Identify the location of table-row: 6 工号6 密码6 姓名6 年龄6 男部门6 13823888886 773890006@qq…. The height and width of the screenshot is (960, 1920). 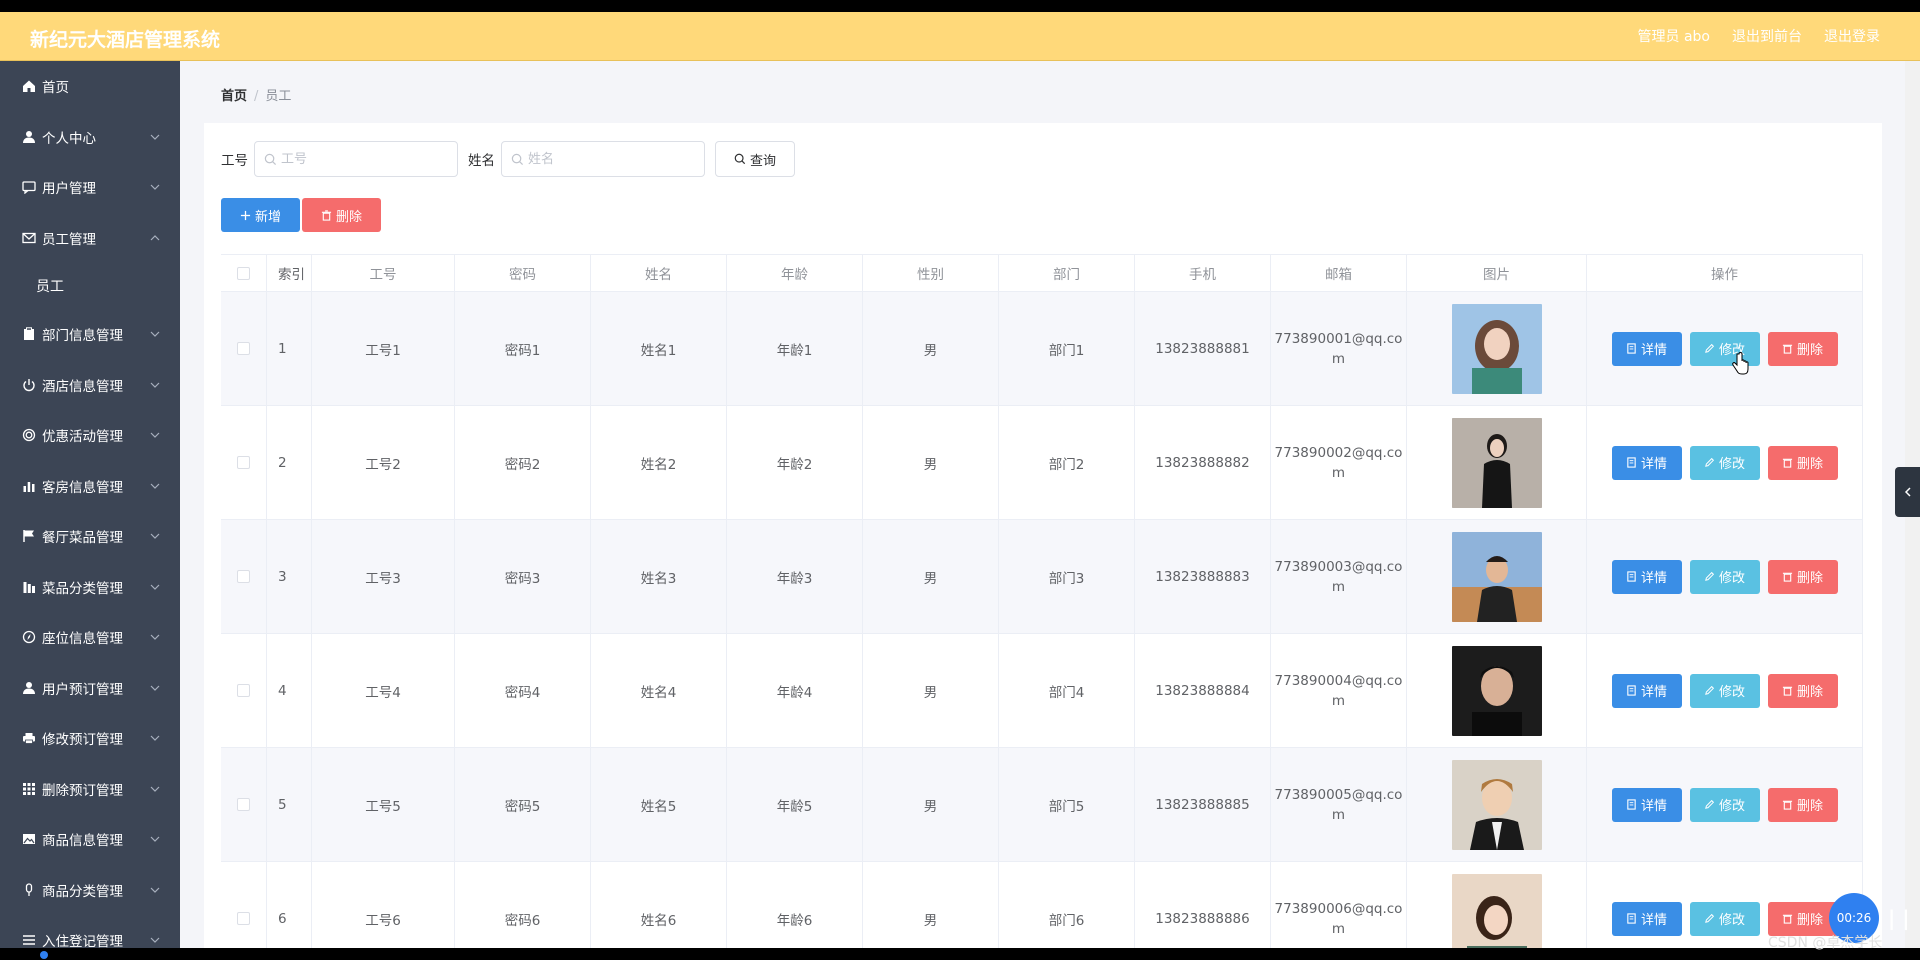
(1042, 905).